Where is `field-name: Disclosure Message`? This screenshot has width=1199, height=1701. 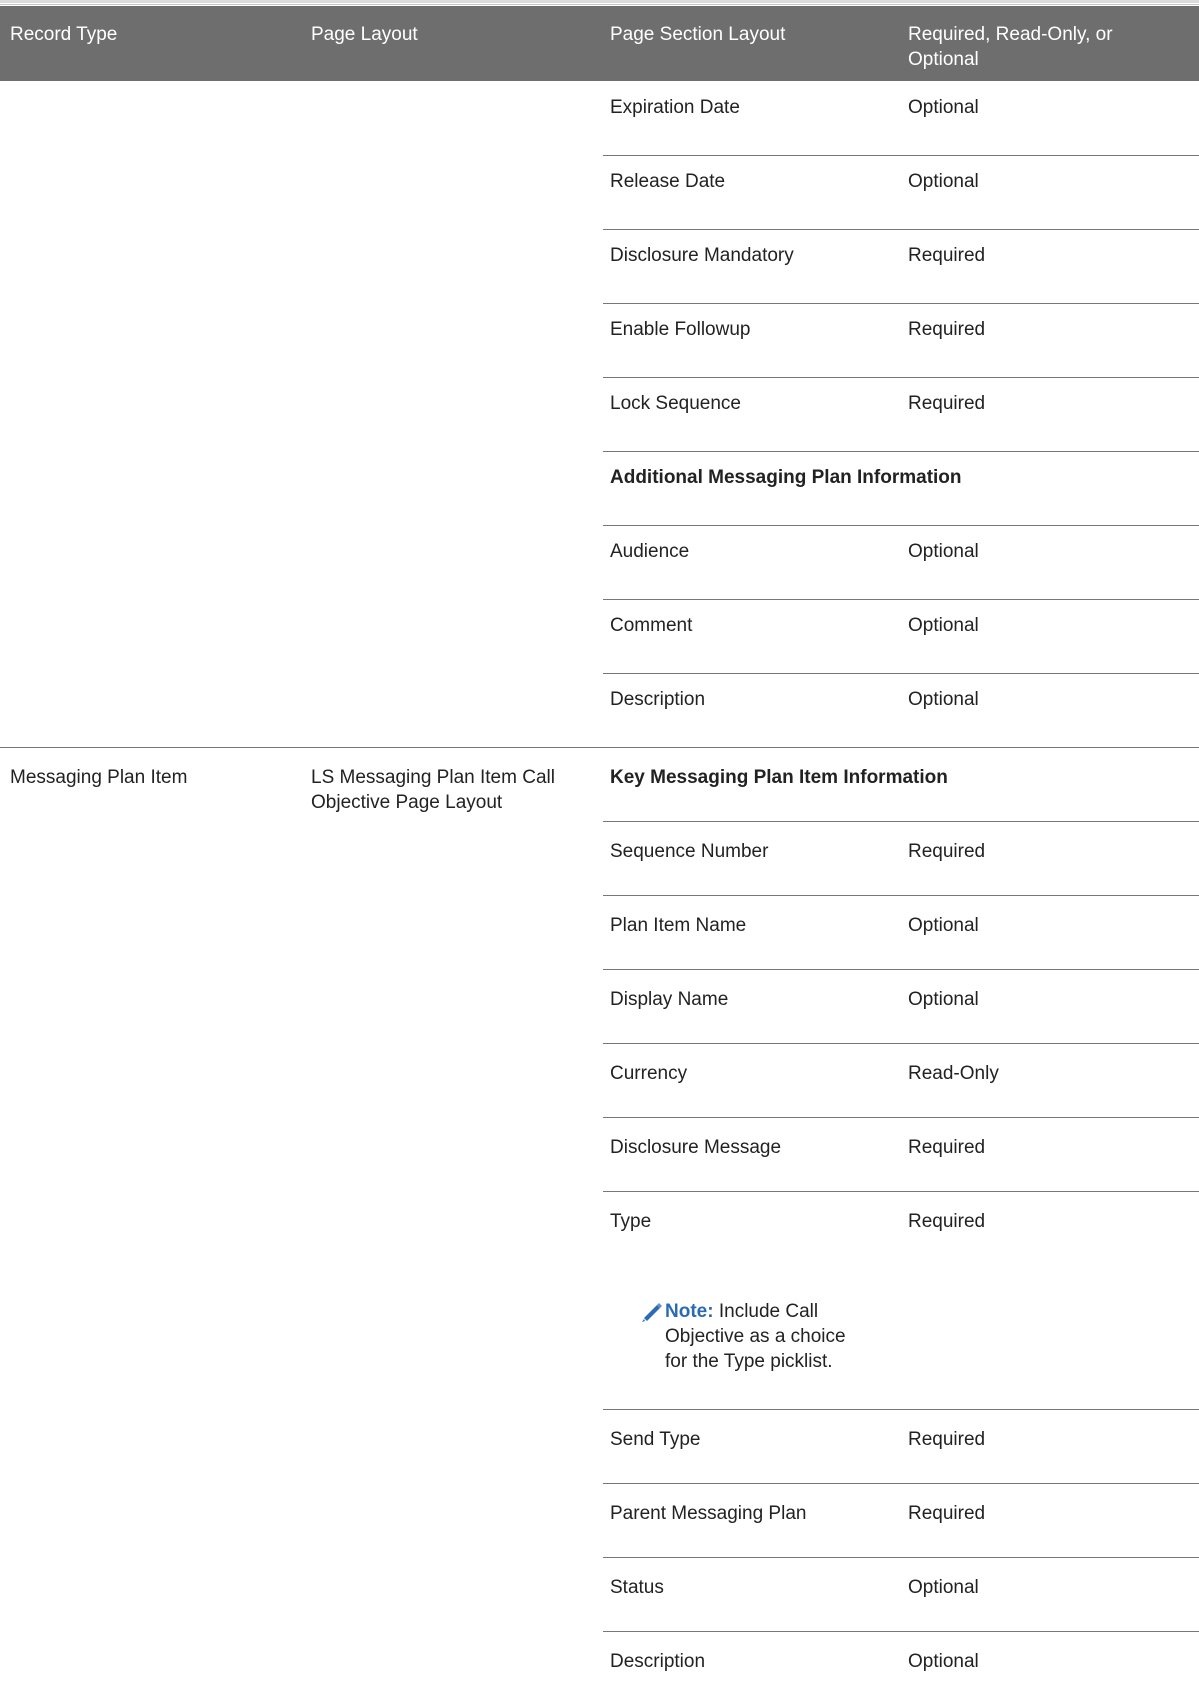
field-name: Disclosure Message is located at coordinates (696, 1147).